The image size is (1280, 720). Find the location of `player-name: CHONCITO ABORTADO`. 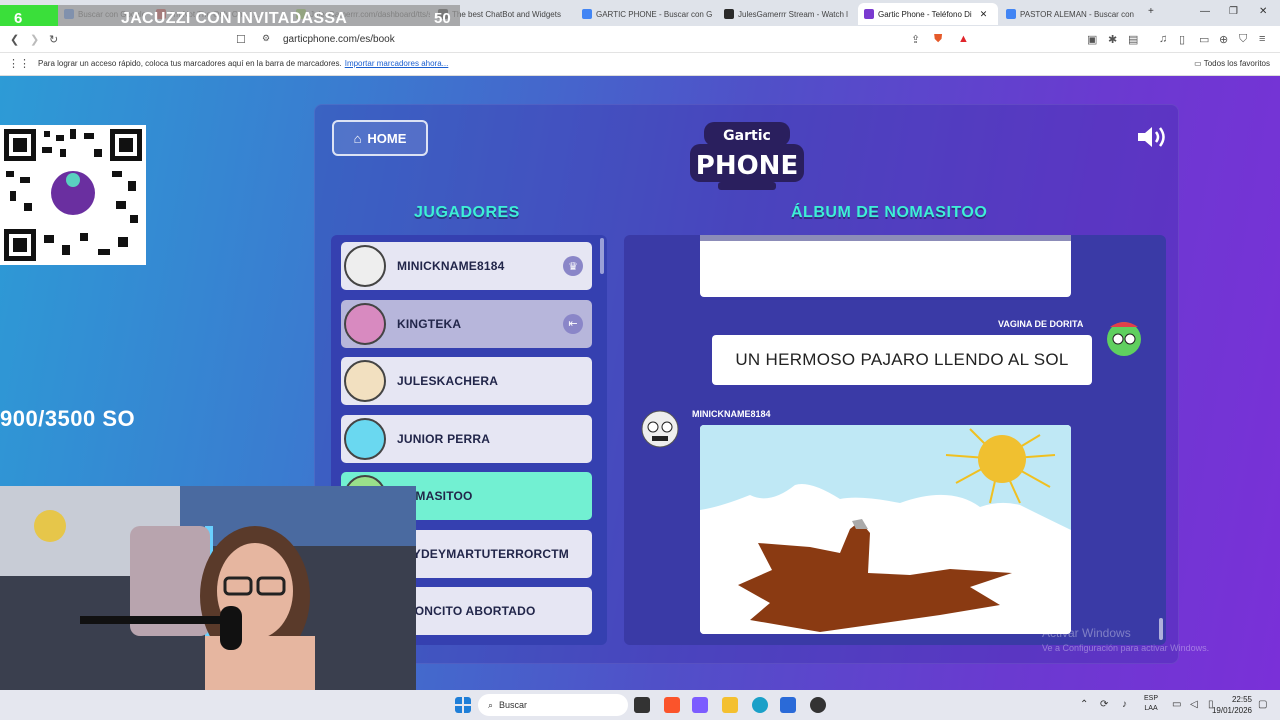

player-name: CHONCITO ABORTADO is located at coordinates (466, 611).